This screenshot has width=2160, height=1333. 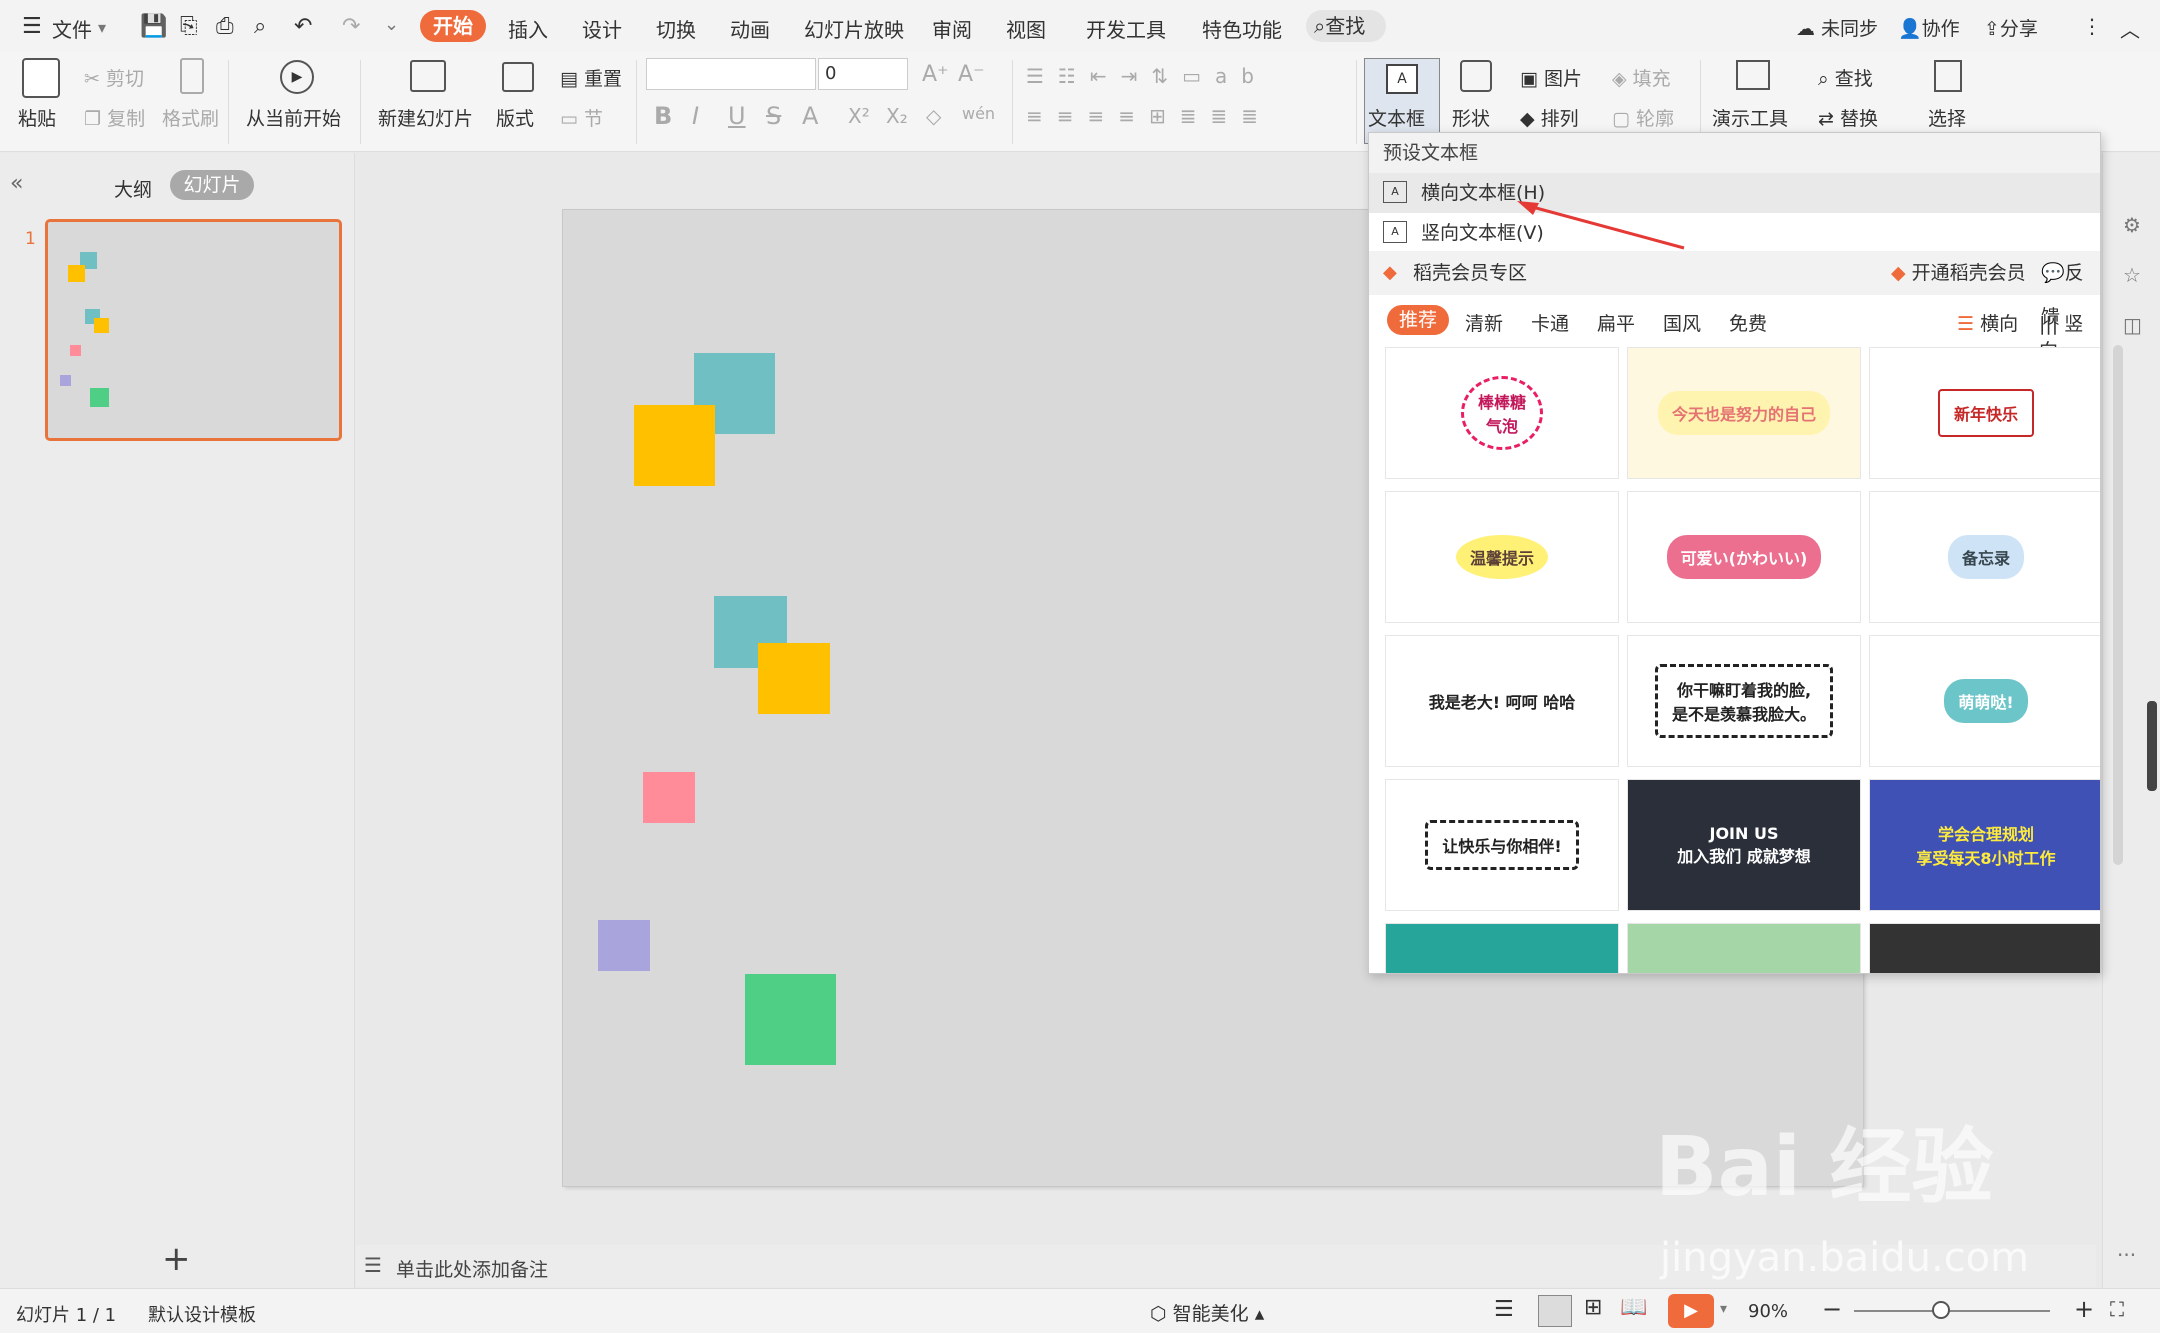 What do you see at coordinates (202, 1314) in the screenshot?
I see `template-name: 默认设计模板` at bounding box center [202, 1314].